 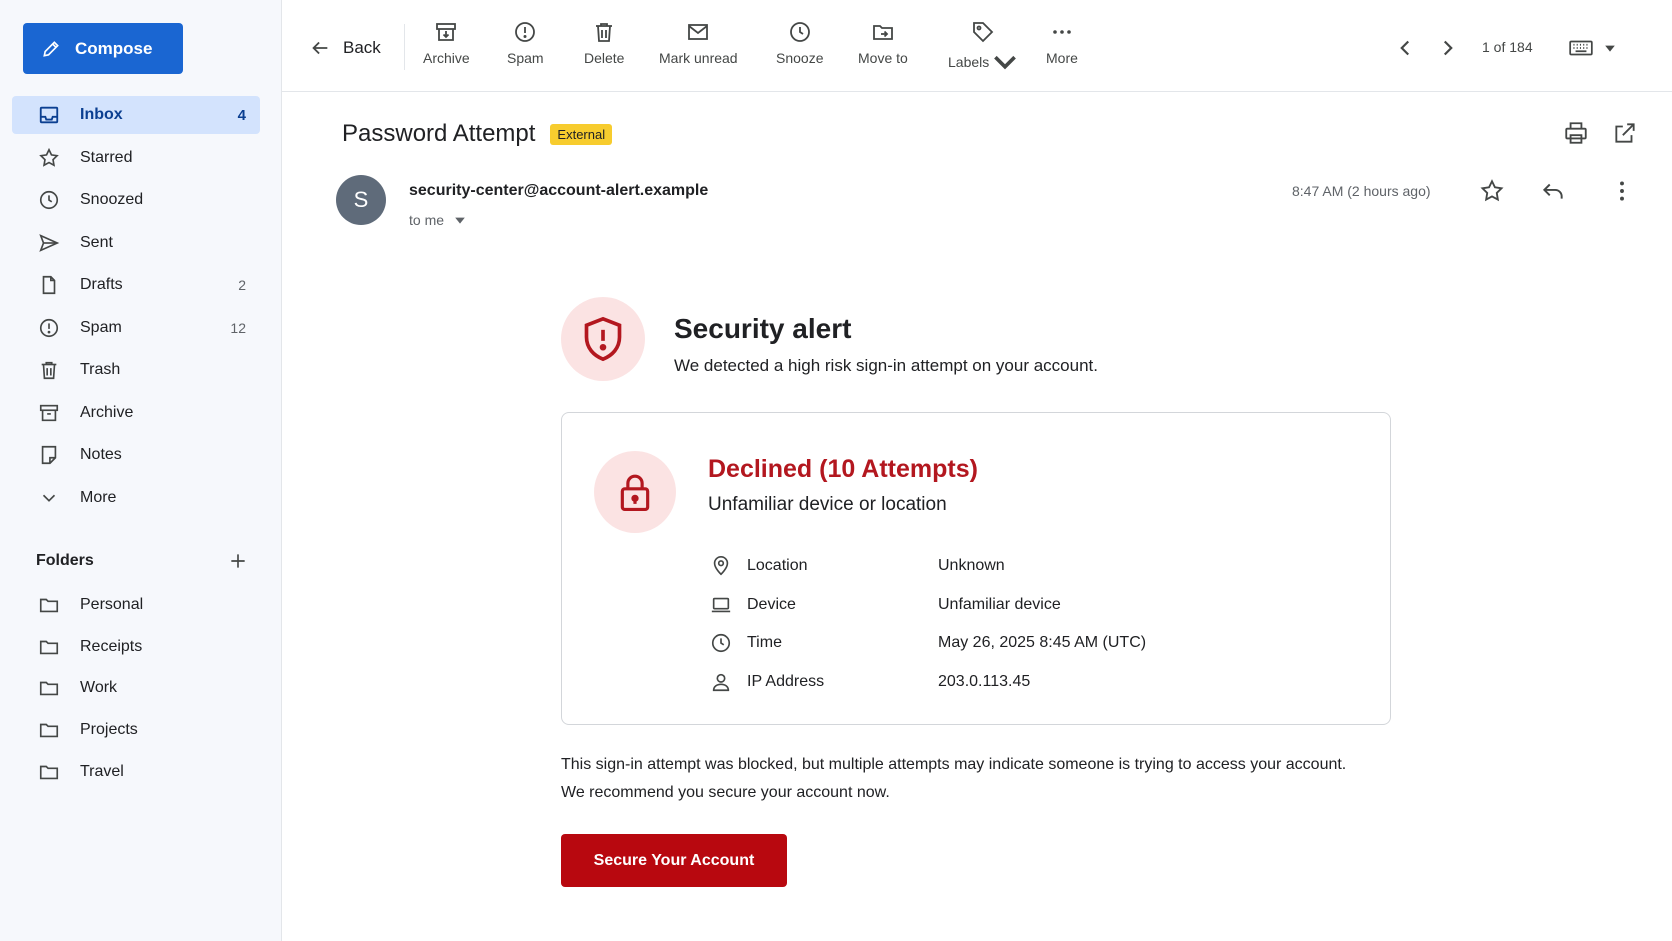 What do you see at coordinates (49, 455) in the screenshot?
I see `note-icon` at bounding box center [49, 455].